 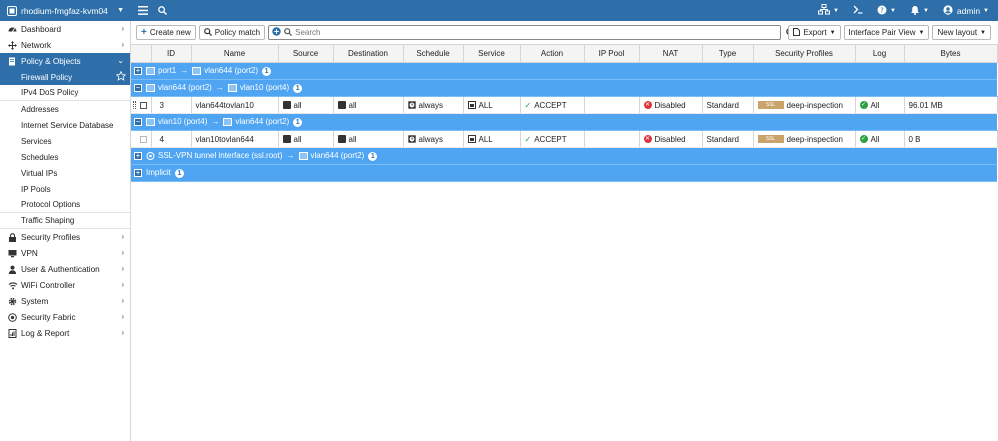 I want to click on row-select-cell, so click(x=141, y=139).